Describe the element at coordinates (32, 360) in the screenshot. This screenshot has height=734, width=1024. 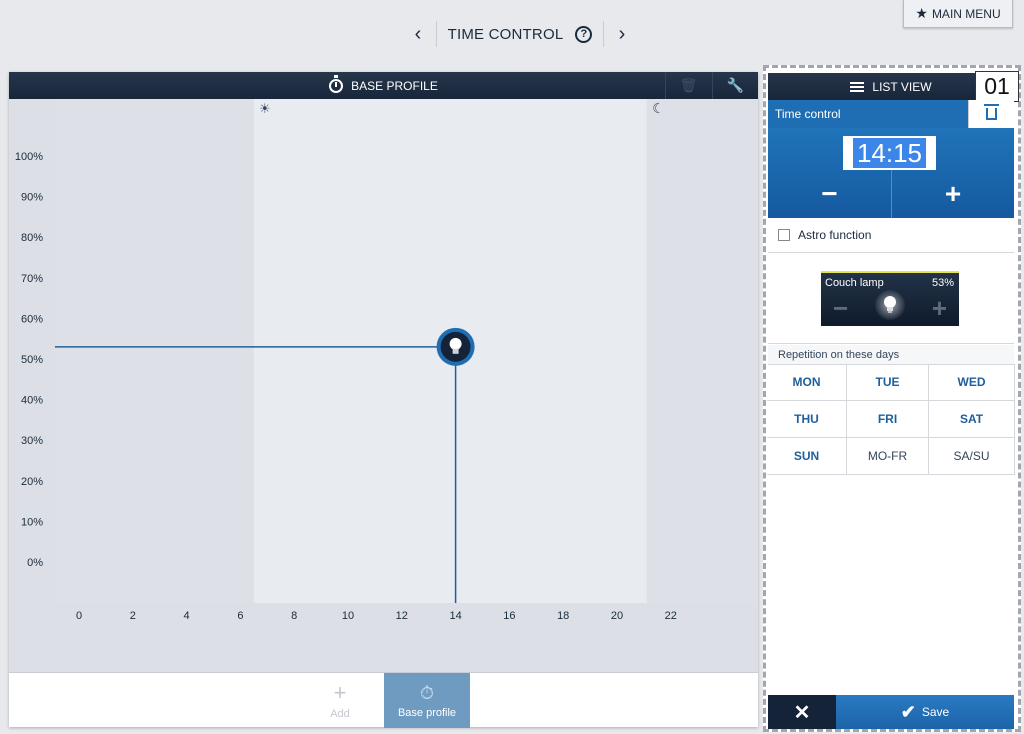
I see `y-tick-label: 50%` at that location.